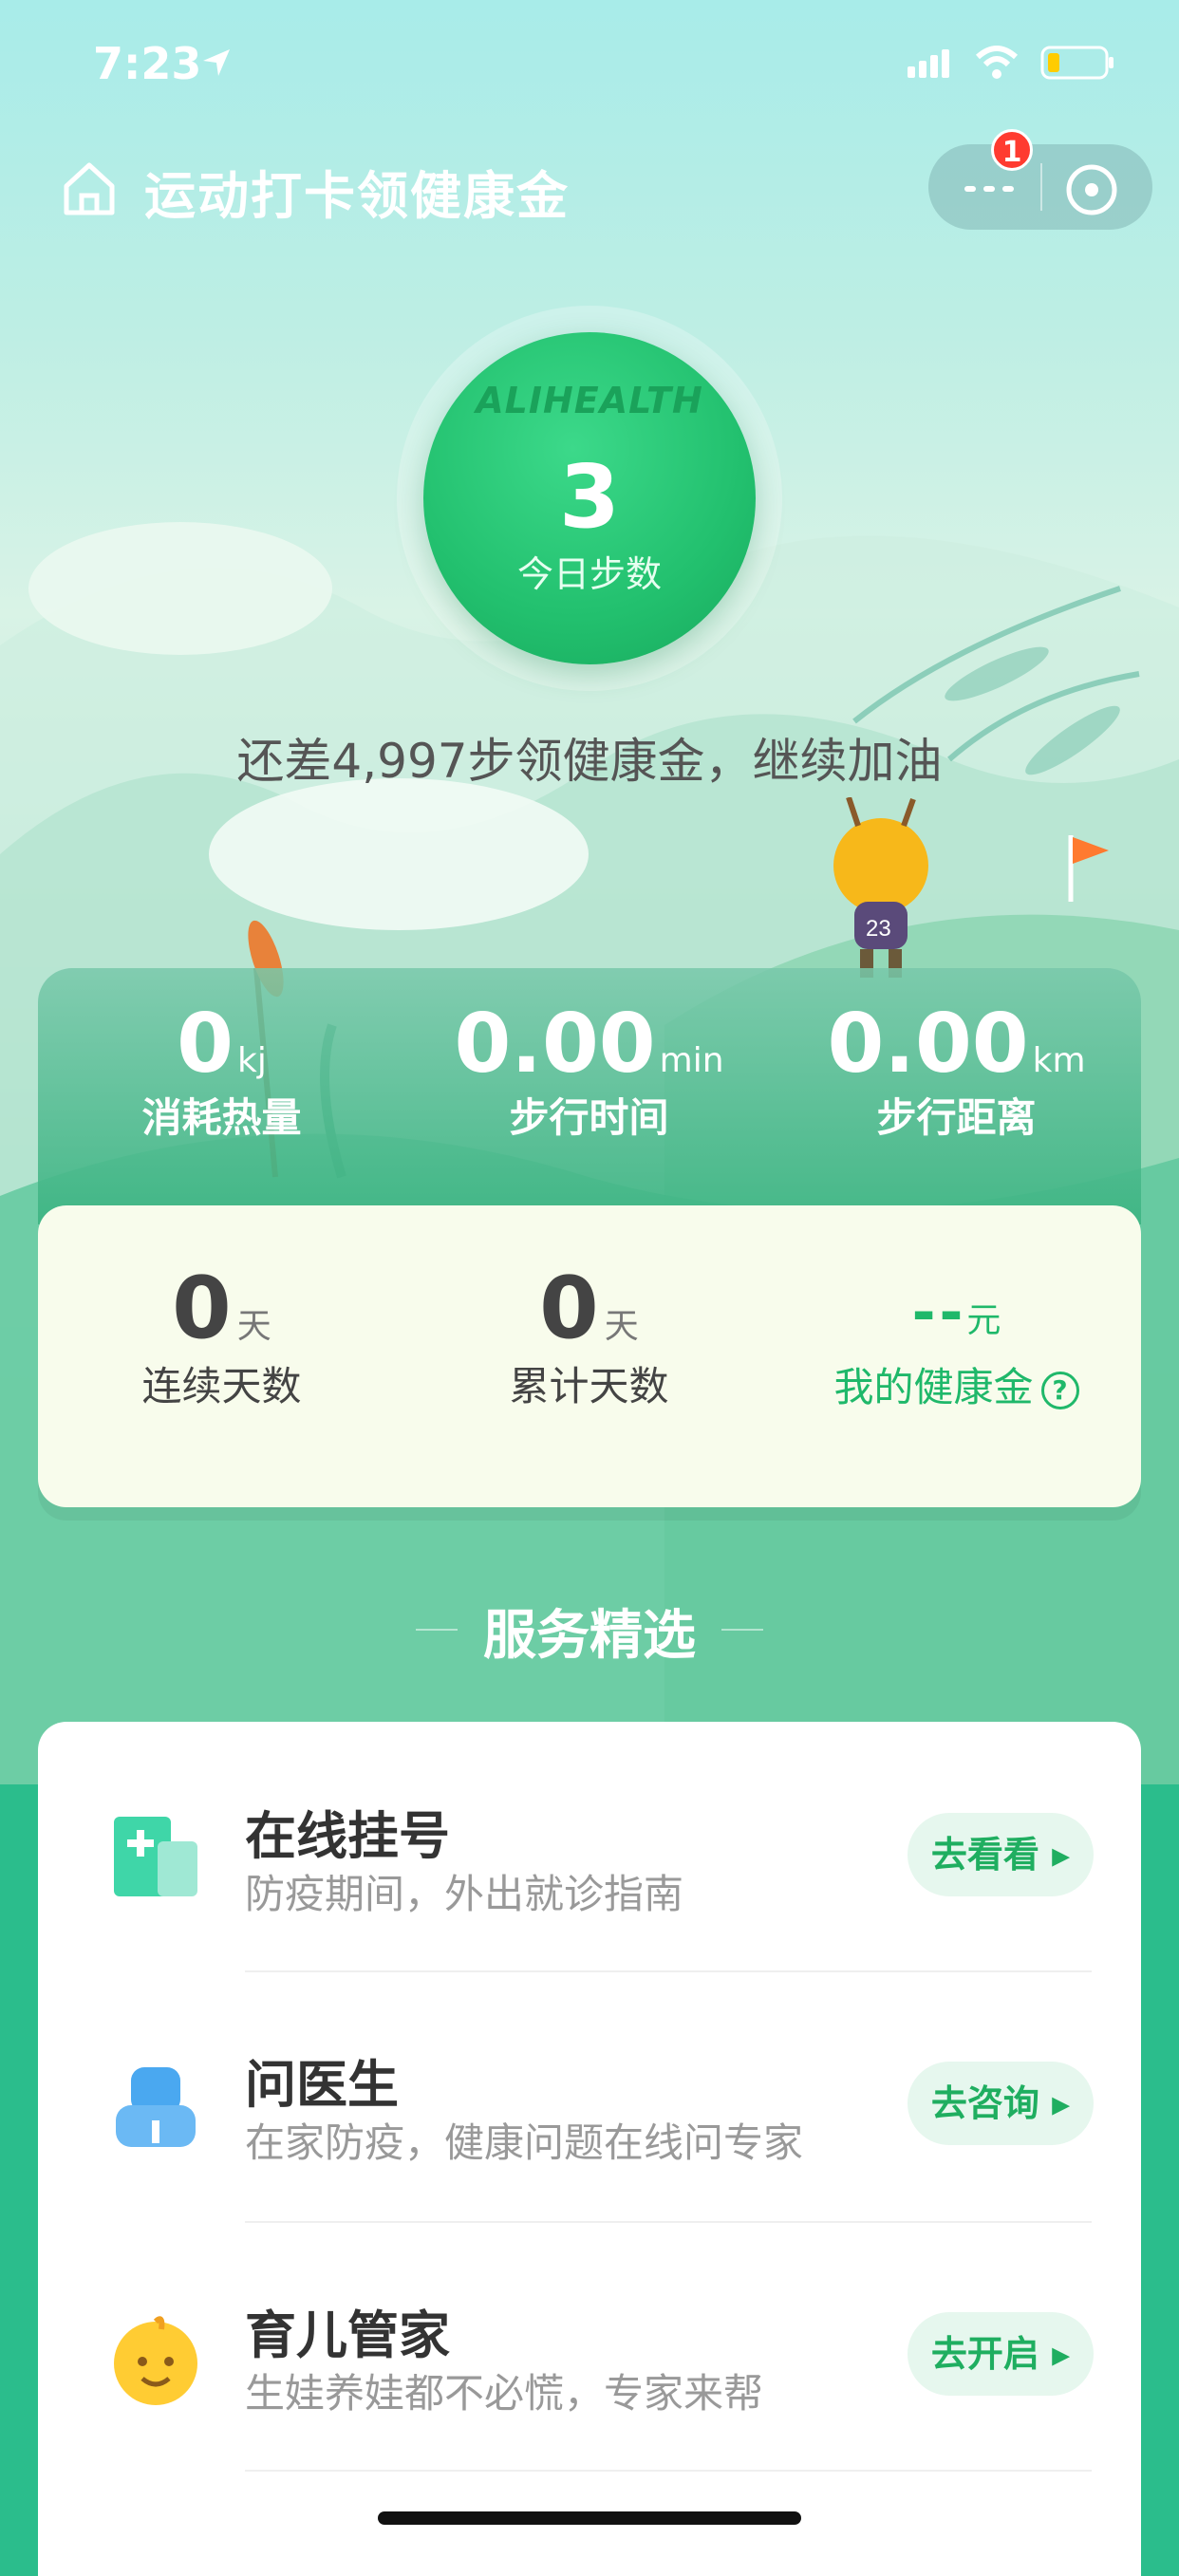 Image resolution: width=1179 pixels, height=2576 pixels. Describe the element at coordinates (205, 1044) in the screenshot. I see `stat-value: 0` at that location.